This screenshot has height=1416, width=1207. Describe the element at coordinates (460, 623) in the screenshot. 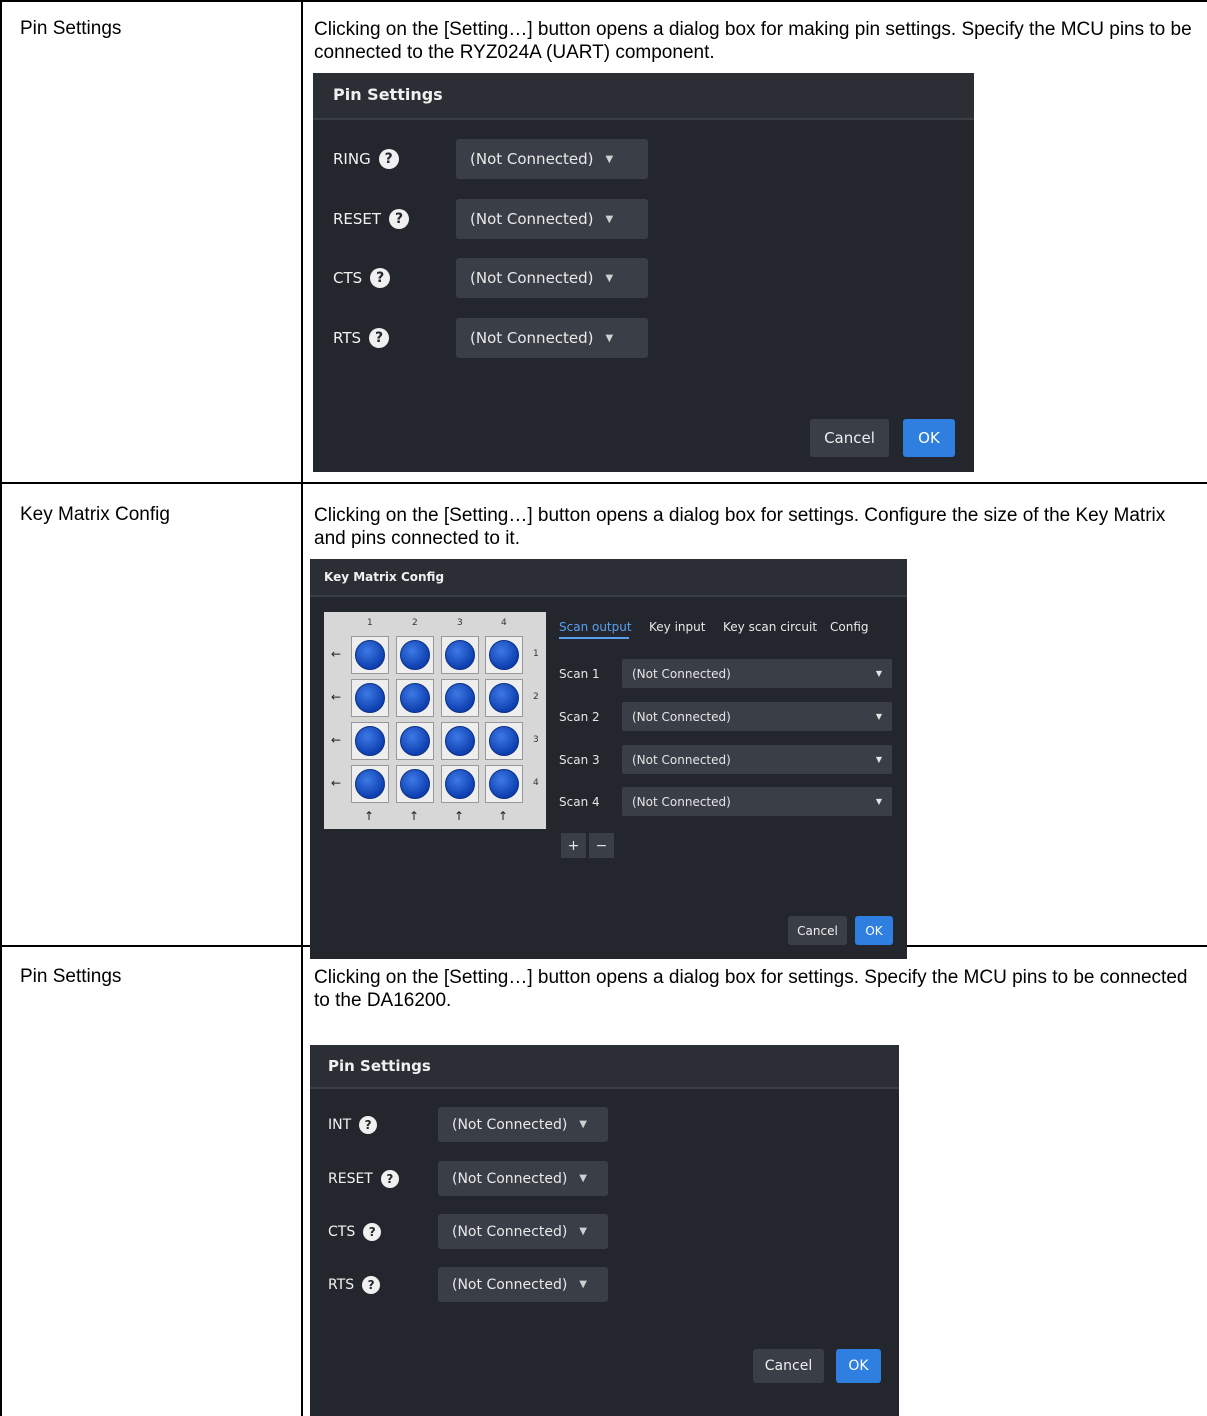

I see `column-number: 3` at that location.